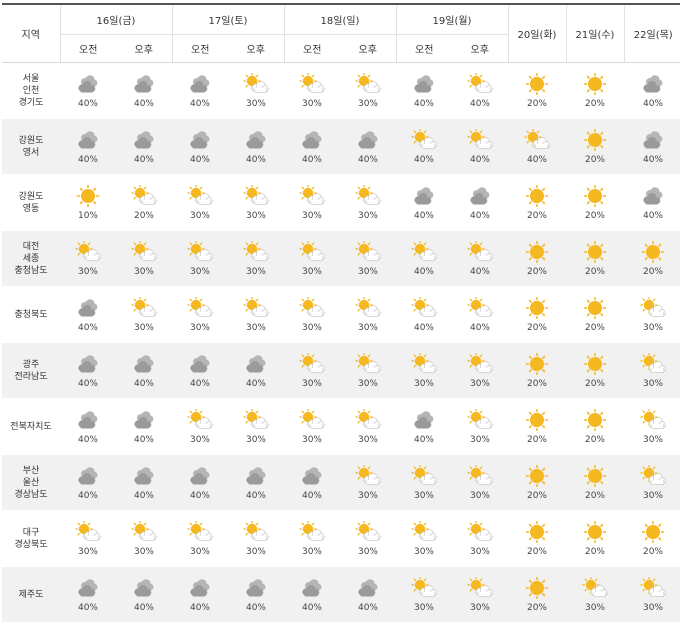 The height and width of the screenshot is (632, 680). Describe the element at coordinates (31, 538) in the screenshot. I see `region-cell: 대구 경상북도` at that location.